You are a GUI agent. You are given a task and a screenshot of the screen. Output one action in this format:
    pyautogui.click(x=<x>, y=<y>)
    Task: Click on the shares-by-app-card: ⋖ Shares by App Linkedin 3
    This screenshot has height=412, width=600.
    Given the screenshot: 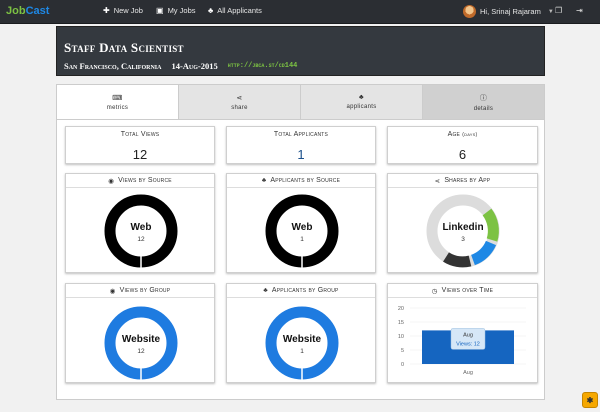 What is the action you would take?
    pyautogui.click(x=462, y=223)
    